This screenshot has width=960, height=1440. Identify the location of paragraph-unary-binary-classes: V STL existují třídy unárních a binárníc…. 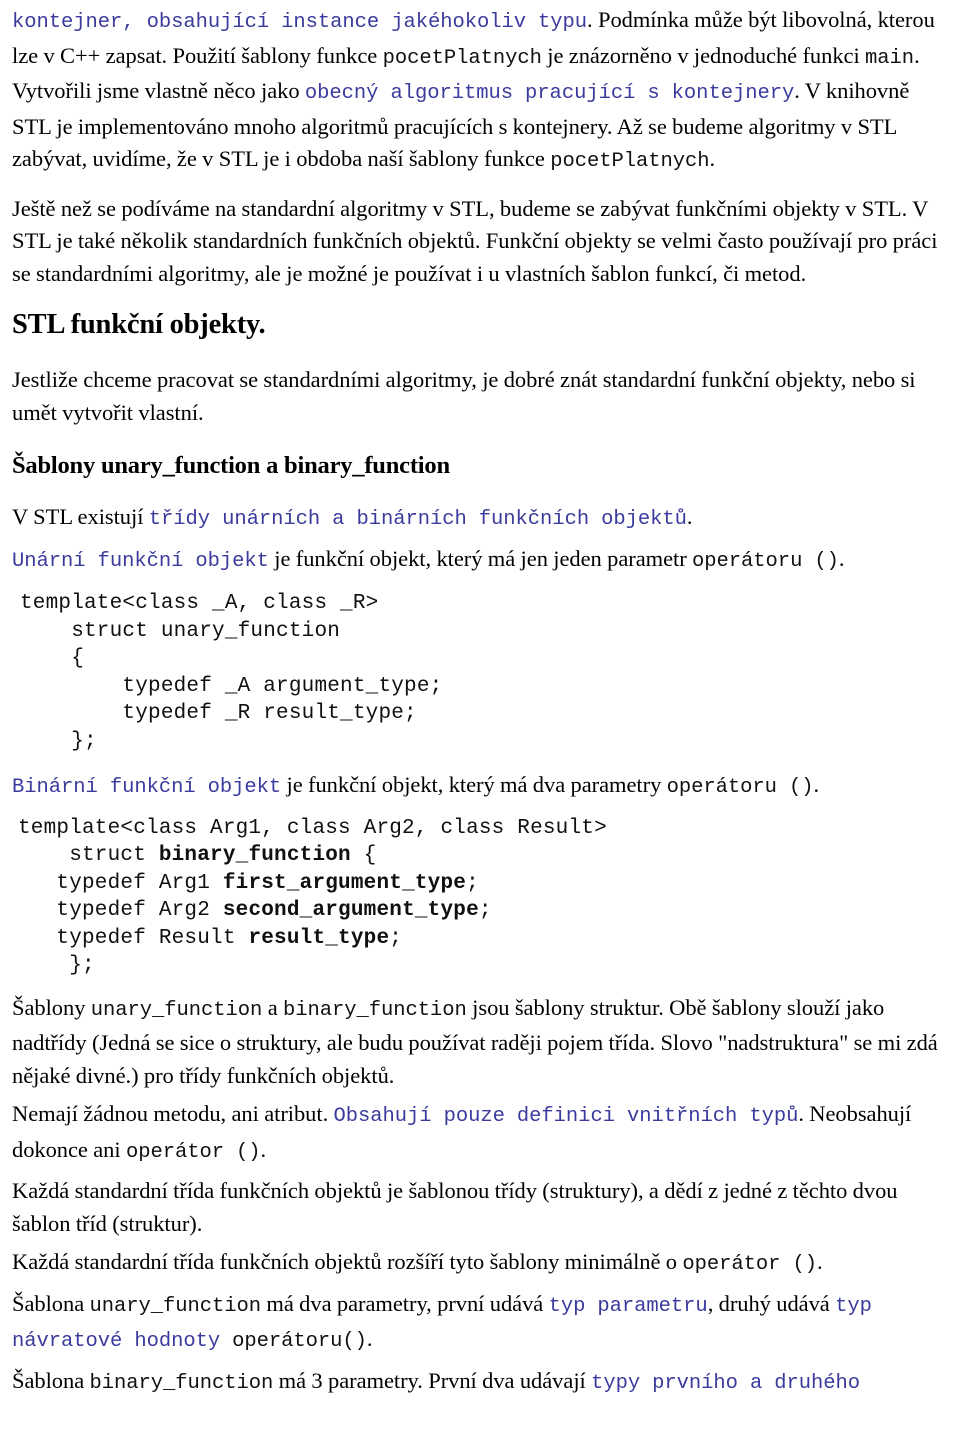
(481, 519).